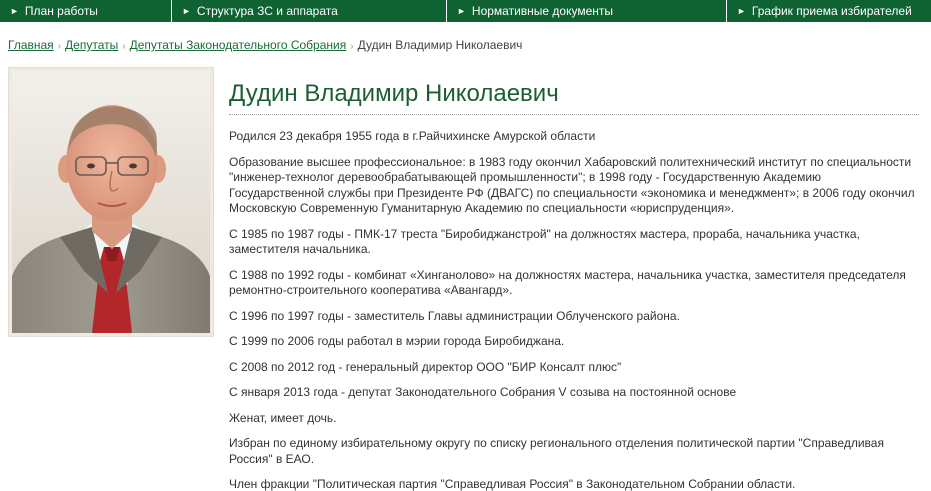 The height and width of the screenshot is (491, 931). What do you see at coordinates (574, 97) in the screenshot?
I see `page-title: Дудин Владимир Николаевич` at bounding box center [574, 97].